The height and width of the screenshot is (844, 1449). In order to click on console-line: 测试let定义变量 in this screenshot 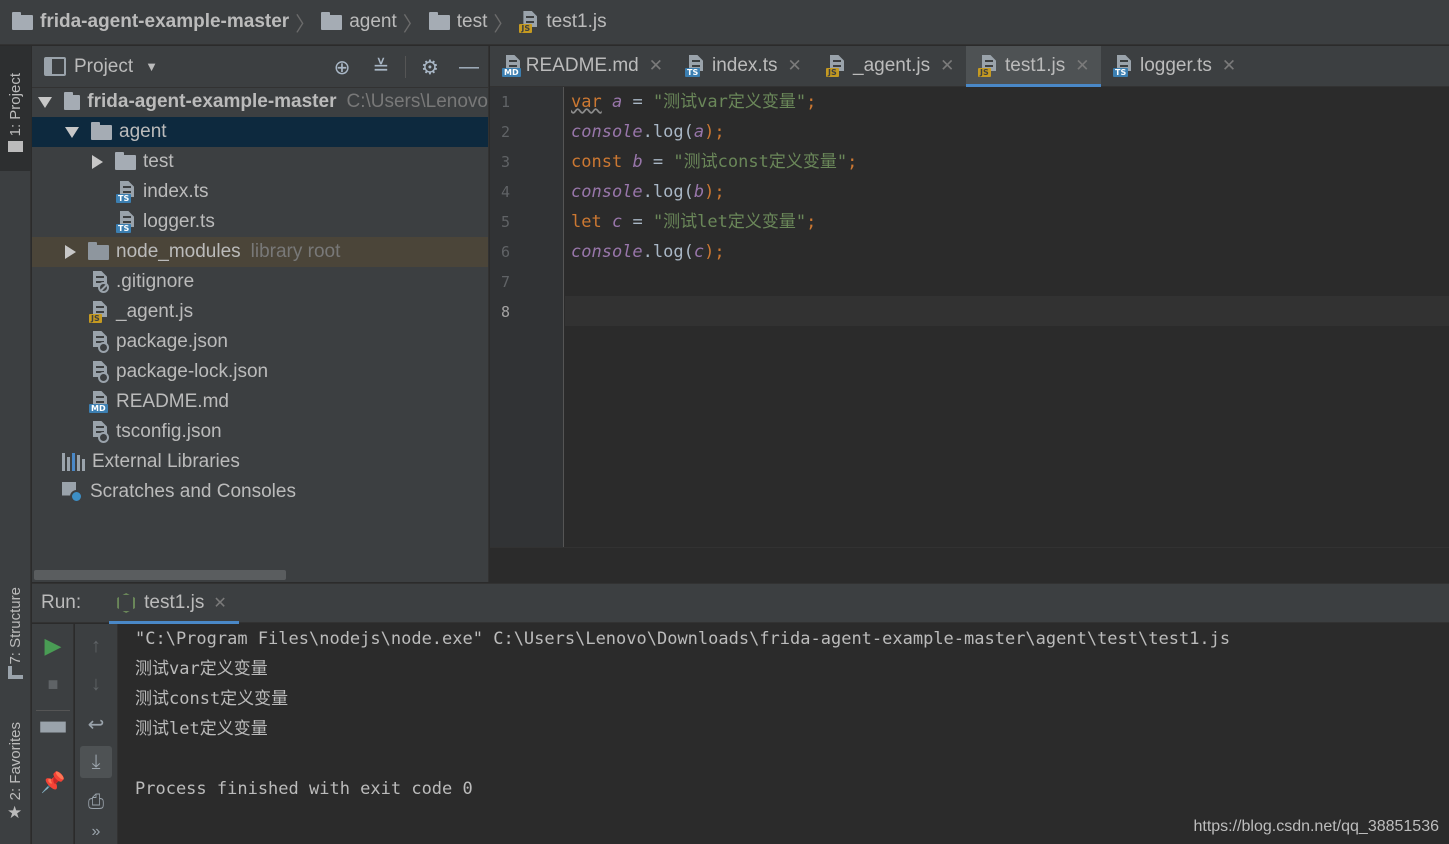, I will do `click(201, 729)`.